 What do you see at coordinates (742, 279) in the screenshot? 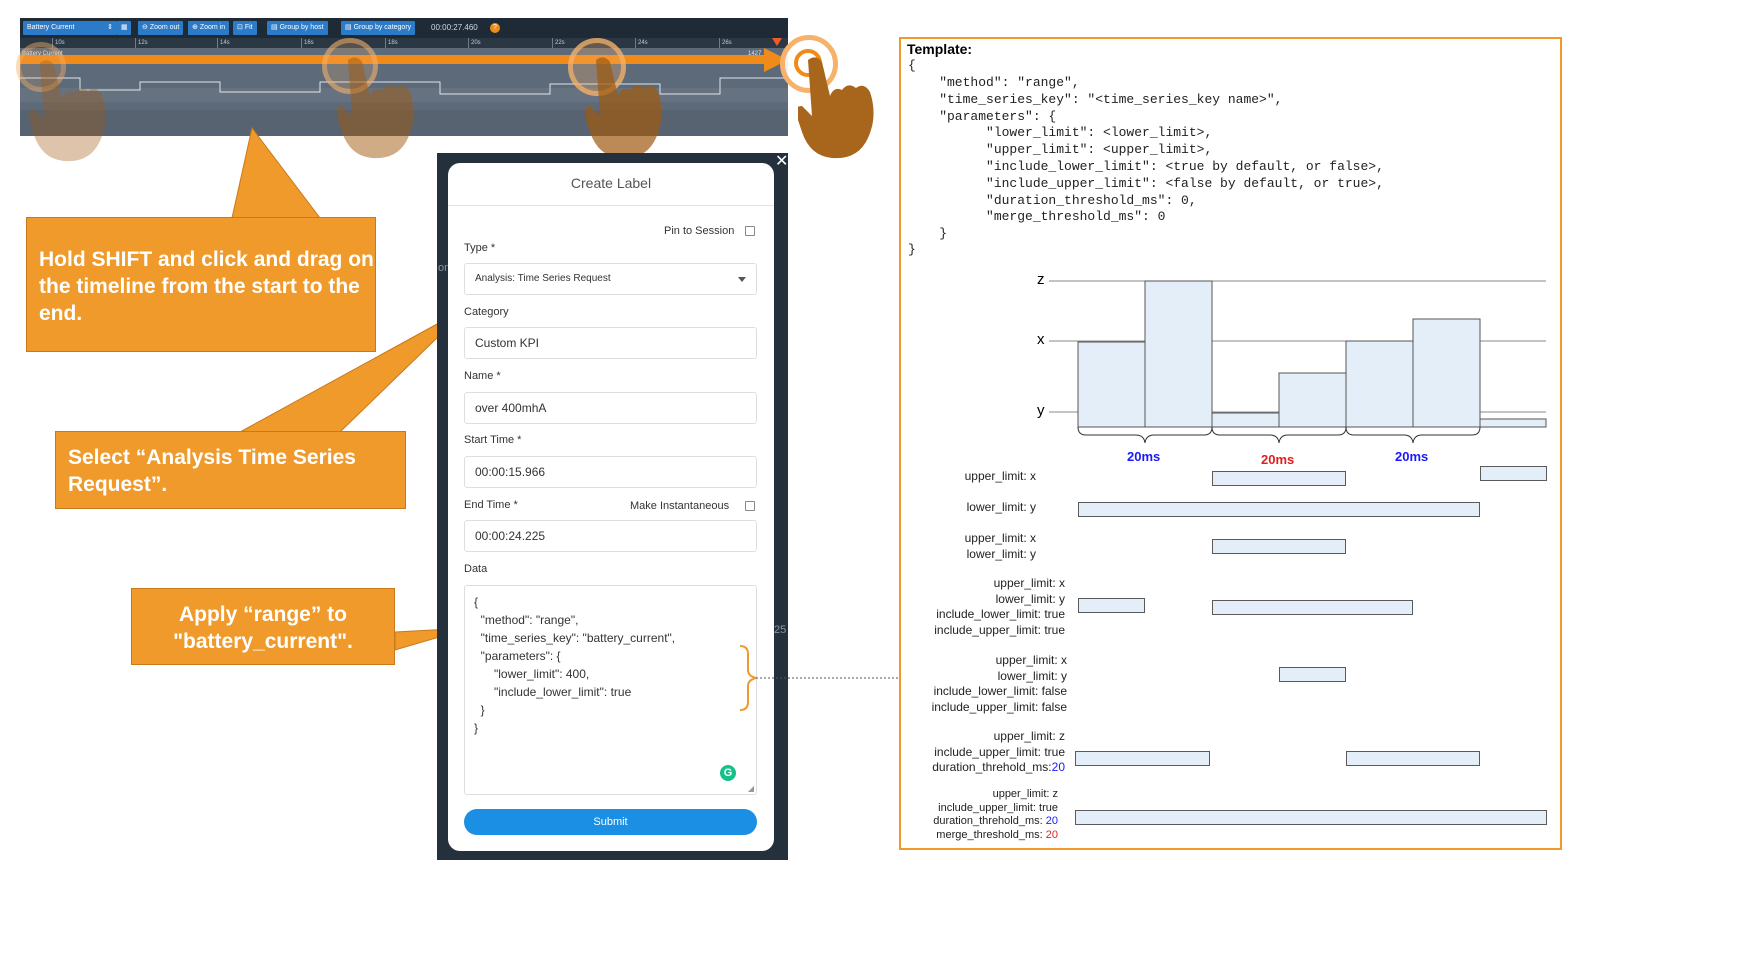
I see `chevron-down-icon` at bounding box center [742, 279].